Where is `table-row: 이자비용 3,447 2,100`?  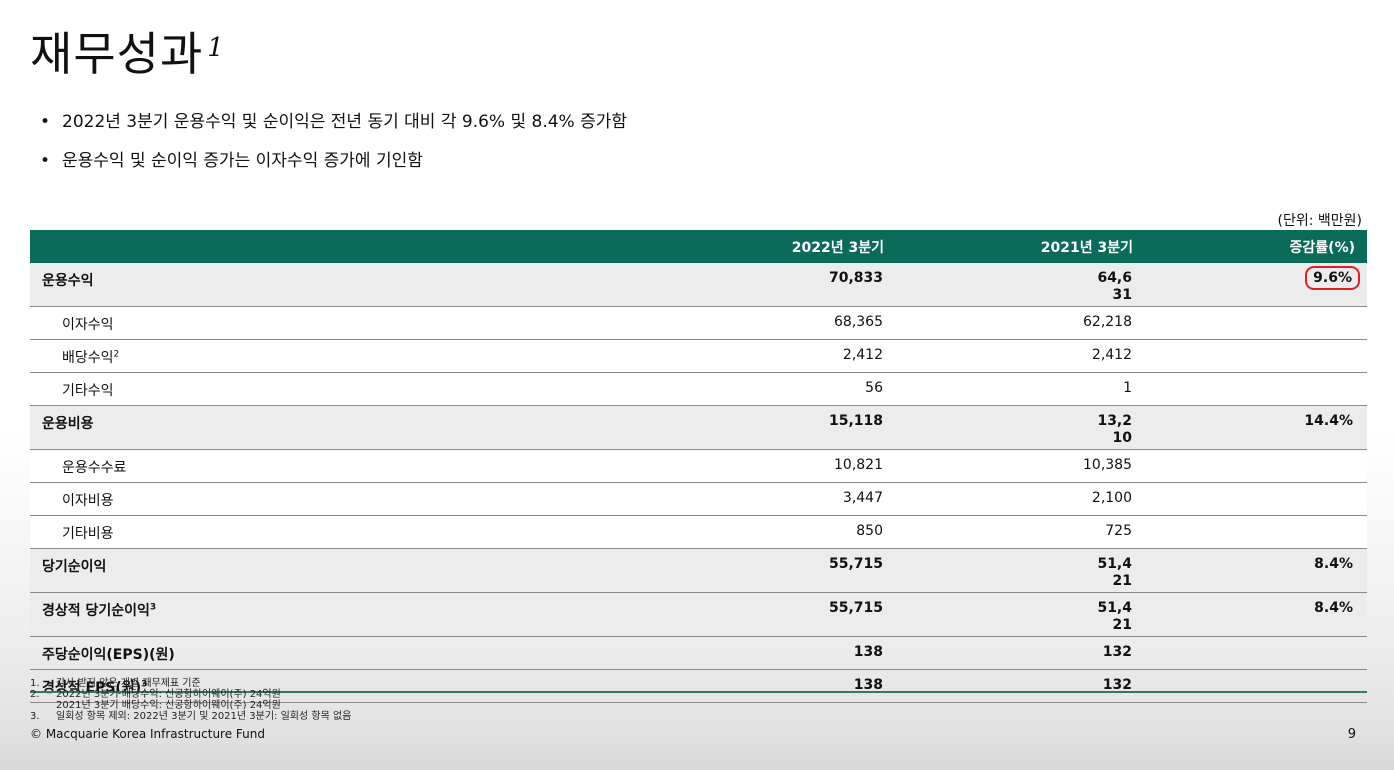 table-row: 이자비용 3,447 2,100 is located at coordinates (698, 499).